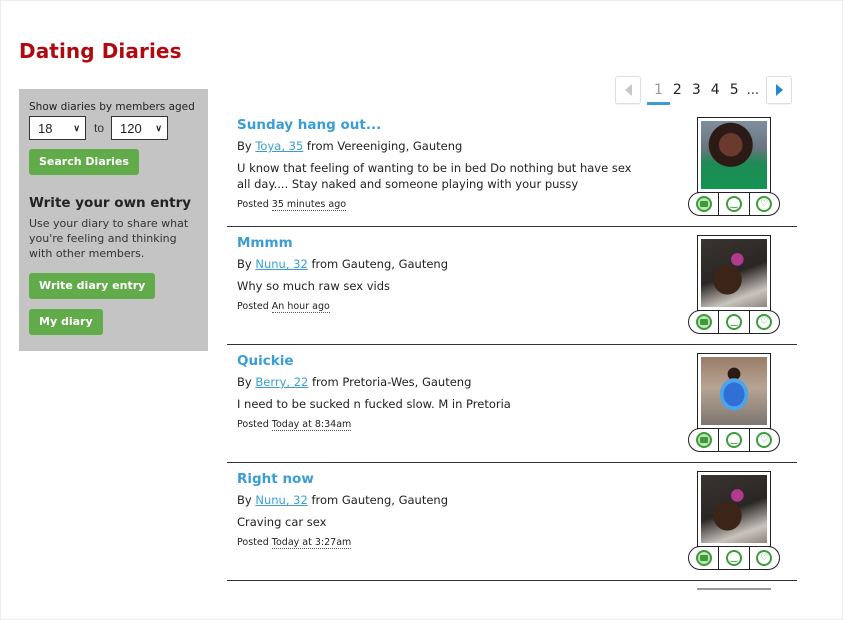 This screenshot has height=620, width=843. What do you see at coordinates (99, 128) in the screenshot?
I see `age-to-label: to` at bounding box center [99, 128].